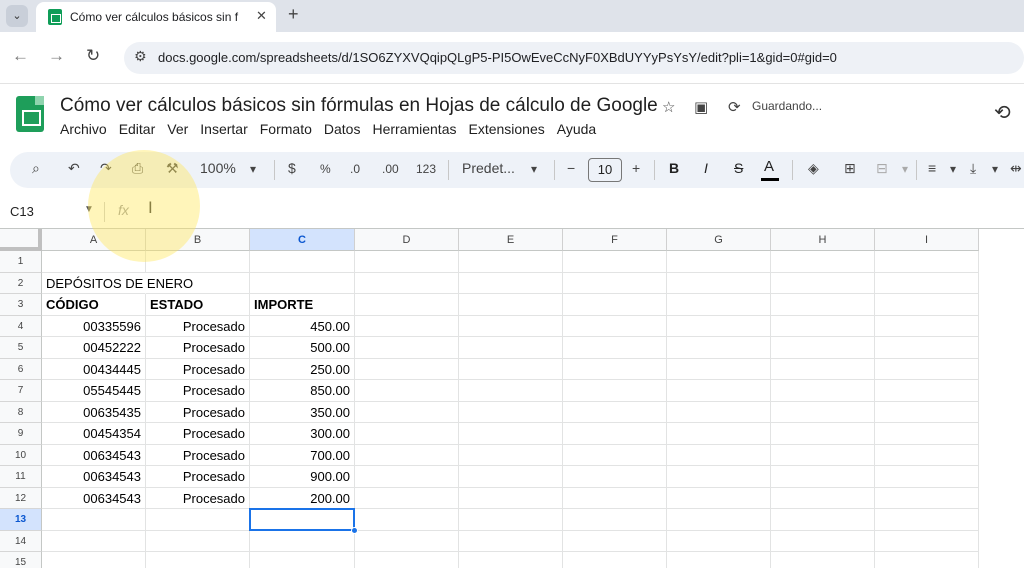 This screenshot has width=1024, height=568. What do you see at coordinates (615, 305) in the screenshot?
I see `cell-f3` at bounding box center [615, 305].